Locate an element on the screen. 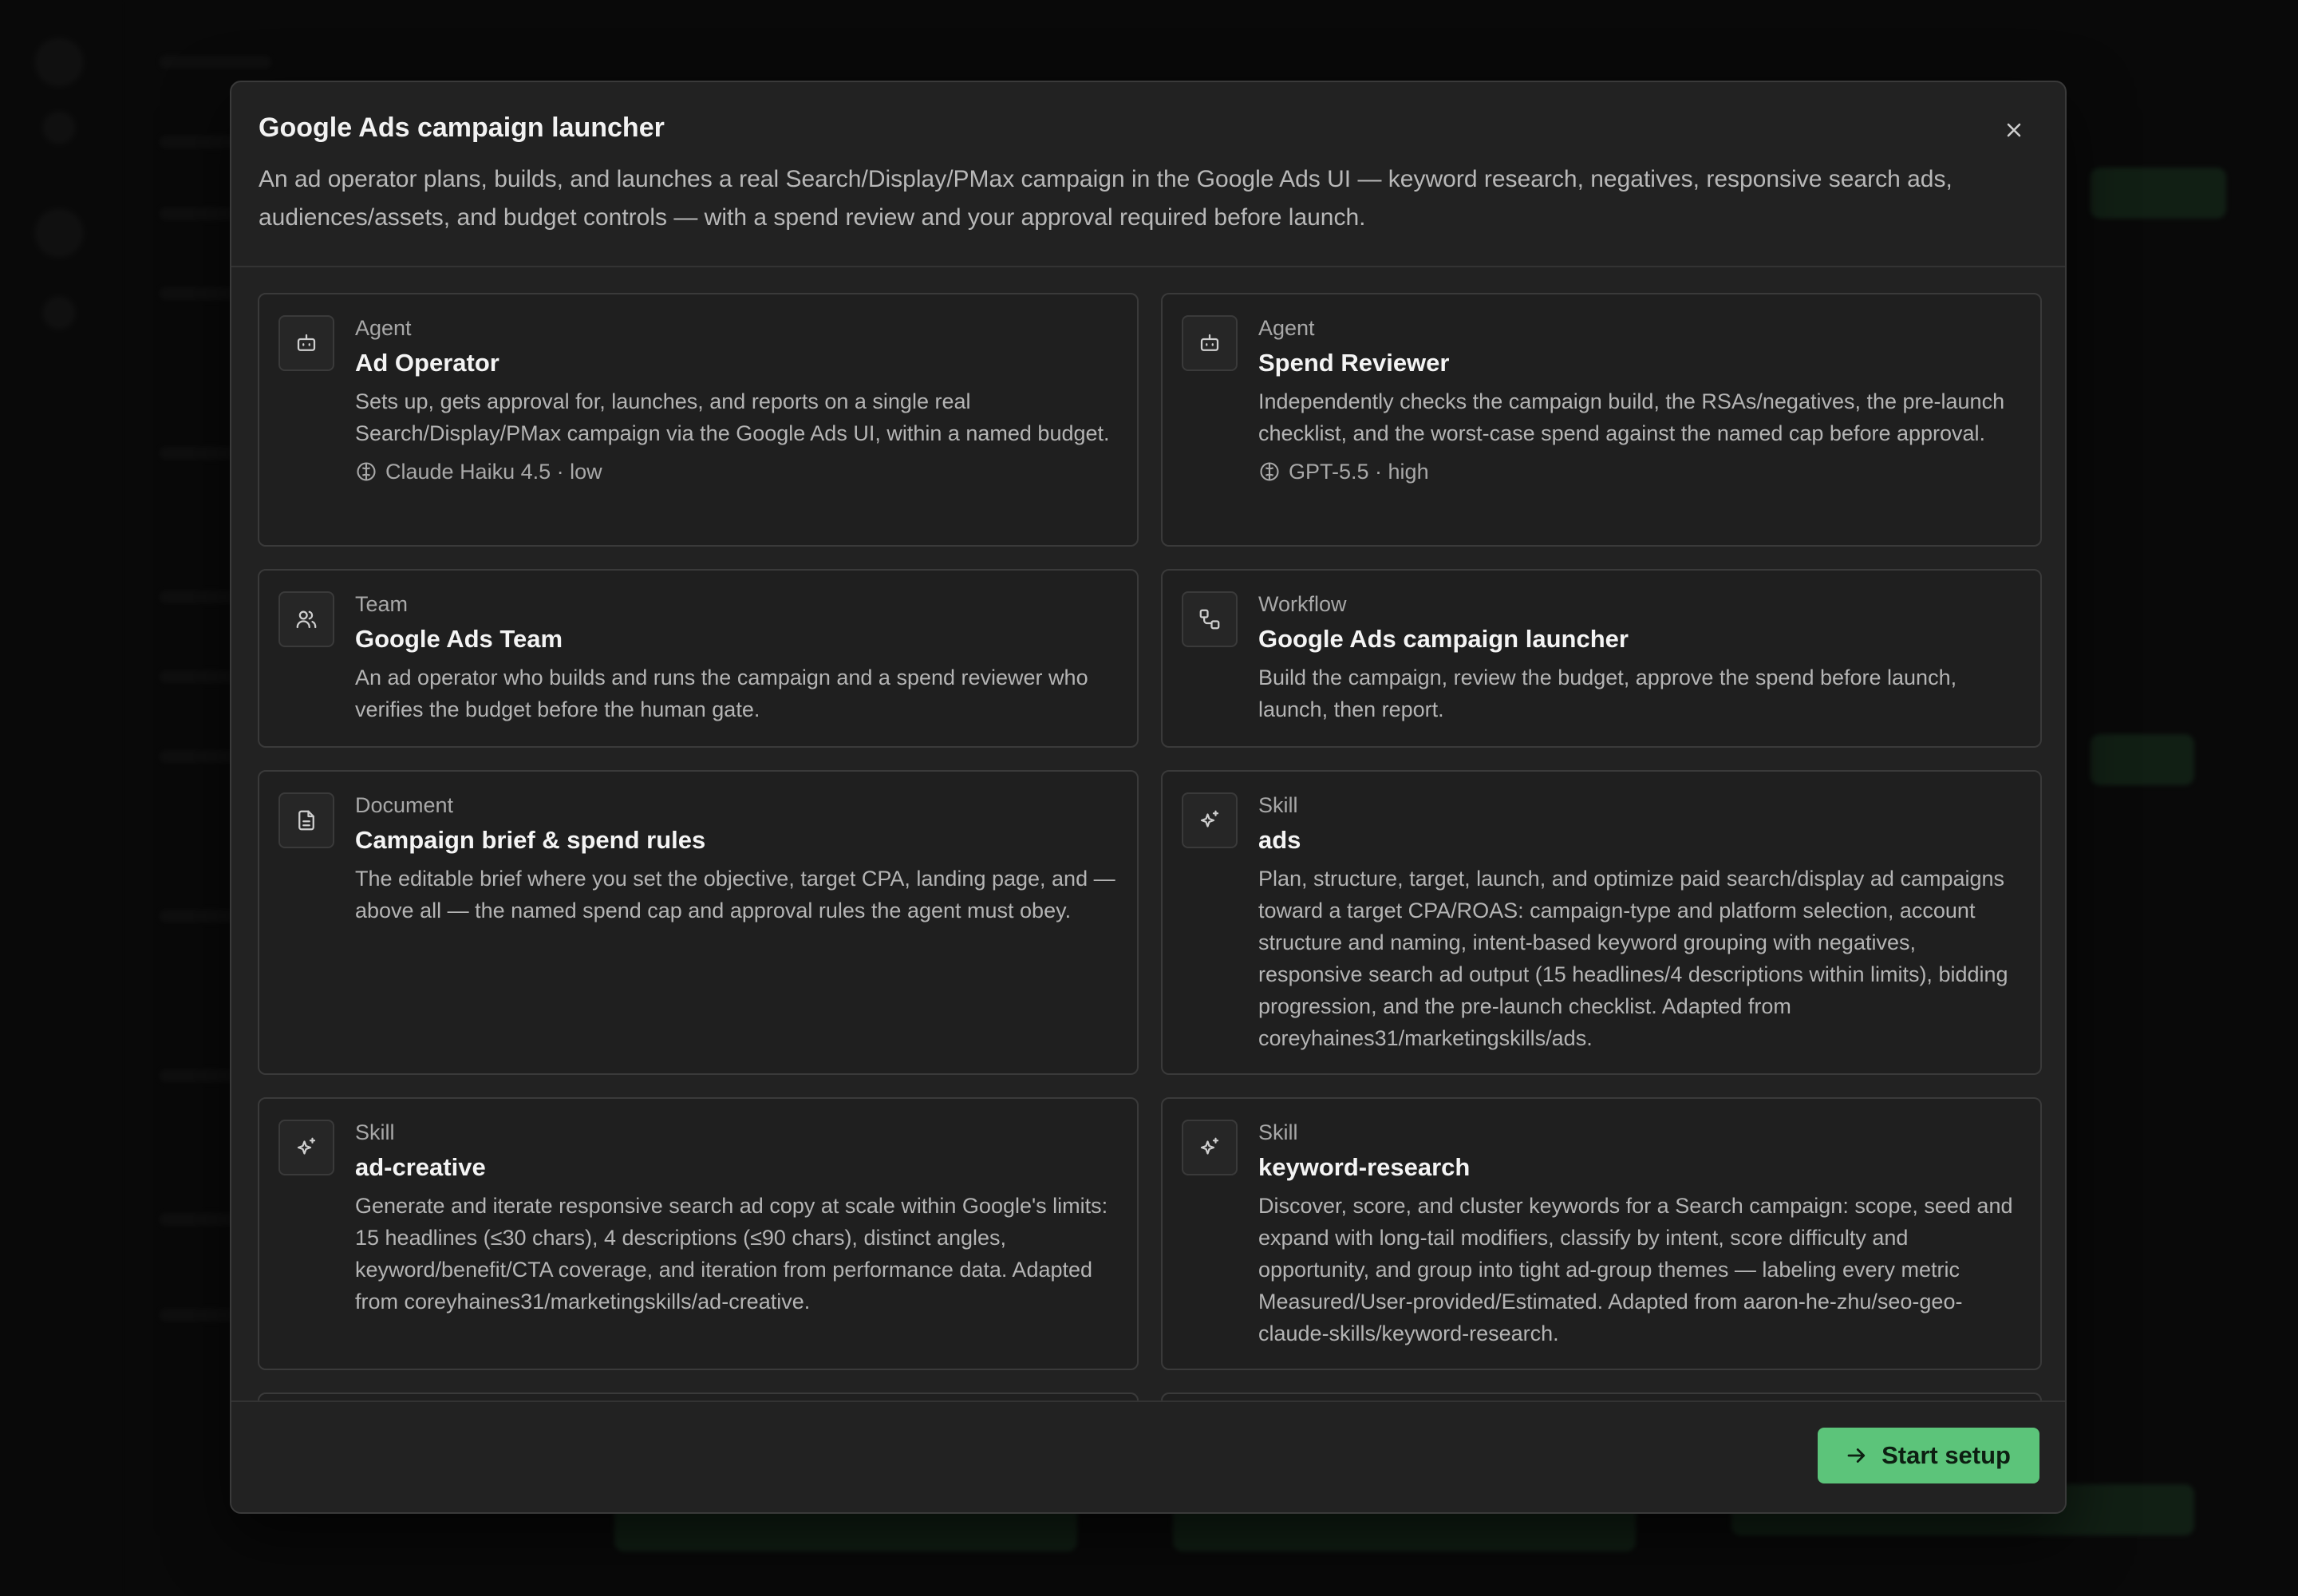 Image resolution: width=2298 pixels, height=1596 pixels. close-icon is located at coordinates (2014, 130).